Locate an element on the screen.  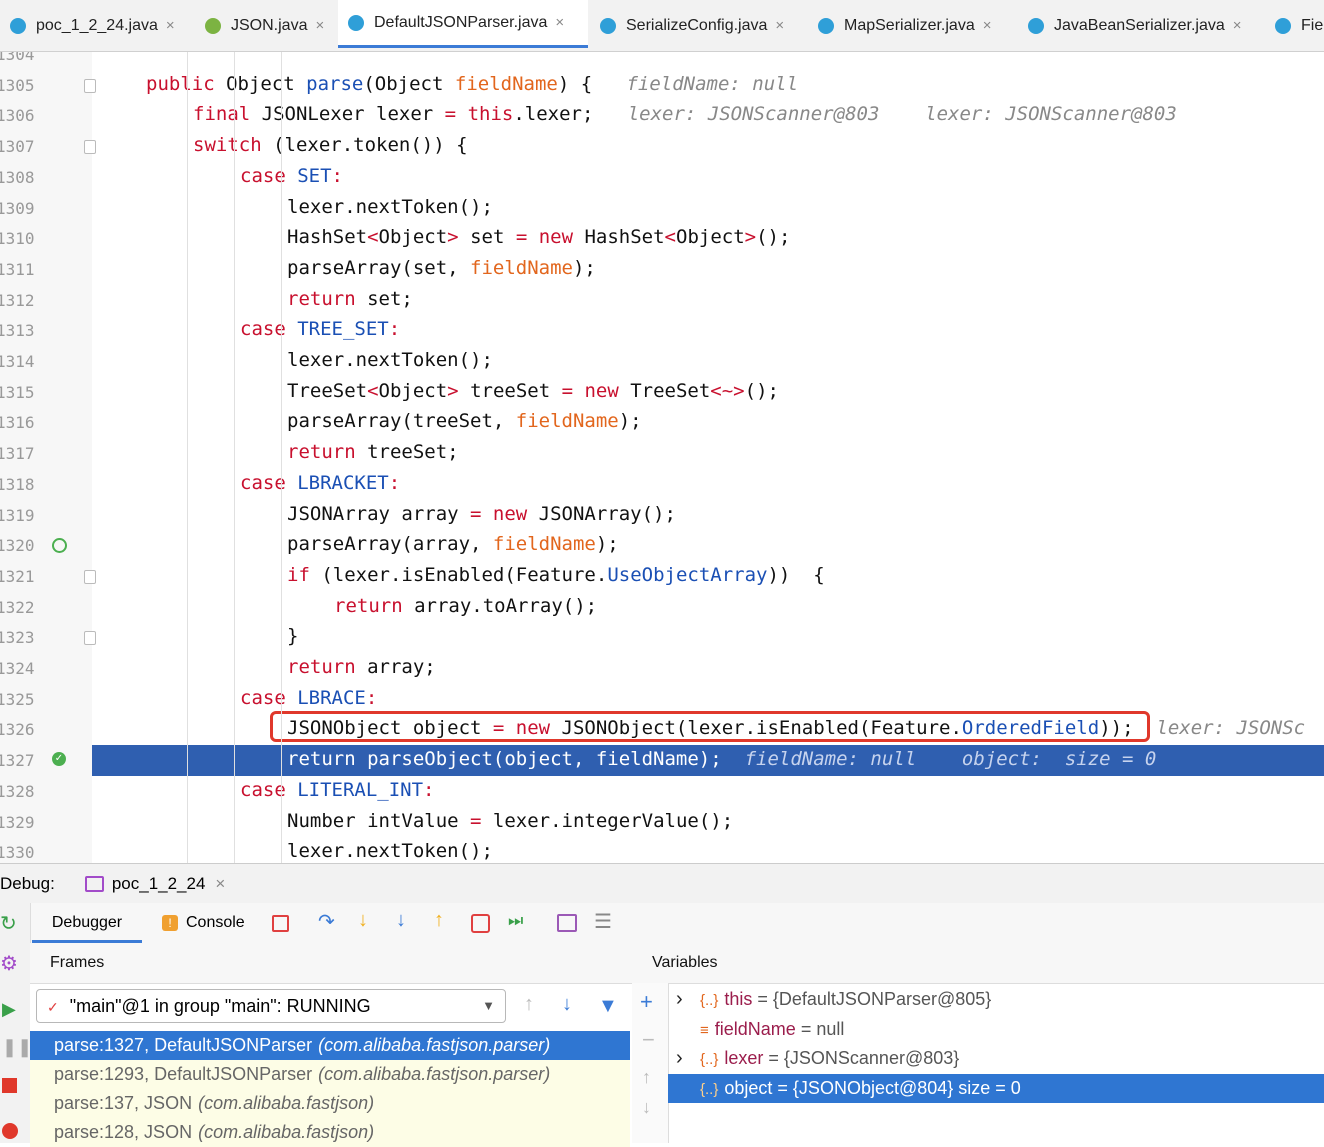
code-line: 1304 is located at coordinates (662, 61).